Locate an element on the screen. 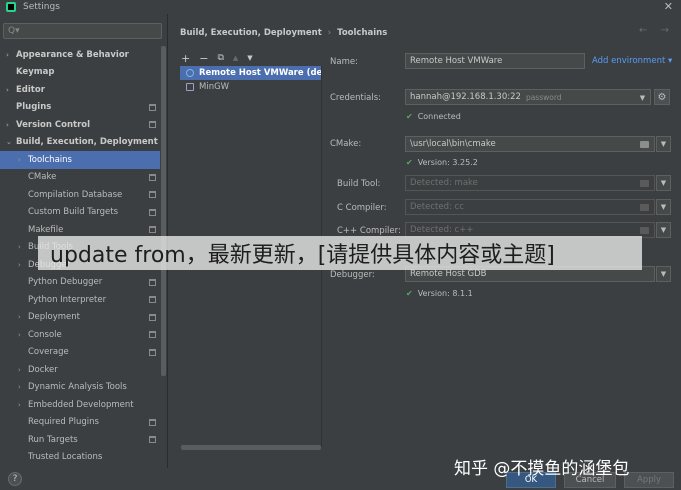  search-icon: Q▾ is located at coordinates (14, 31).